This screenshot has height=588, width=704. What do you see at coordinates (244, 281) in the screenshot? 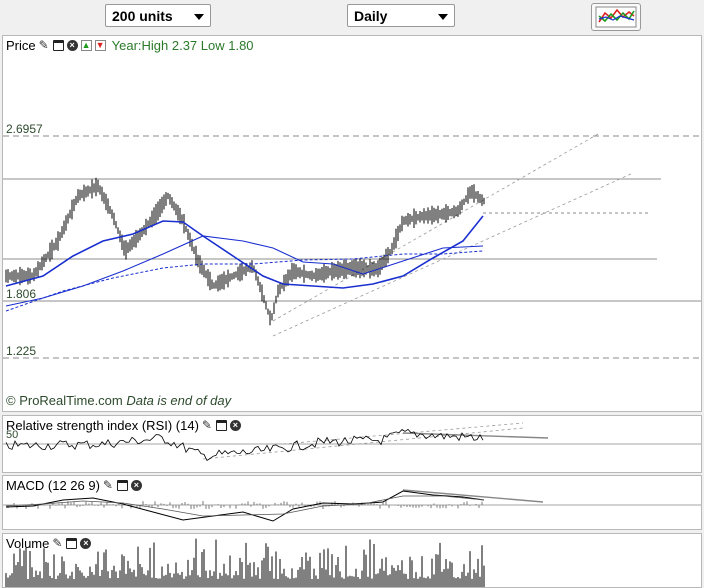
I see `moving-average-dashed` at bounding box center [244, 281].